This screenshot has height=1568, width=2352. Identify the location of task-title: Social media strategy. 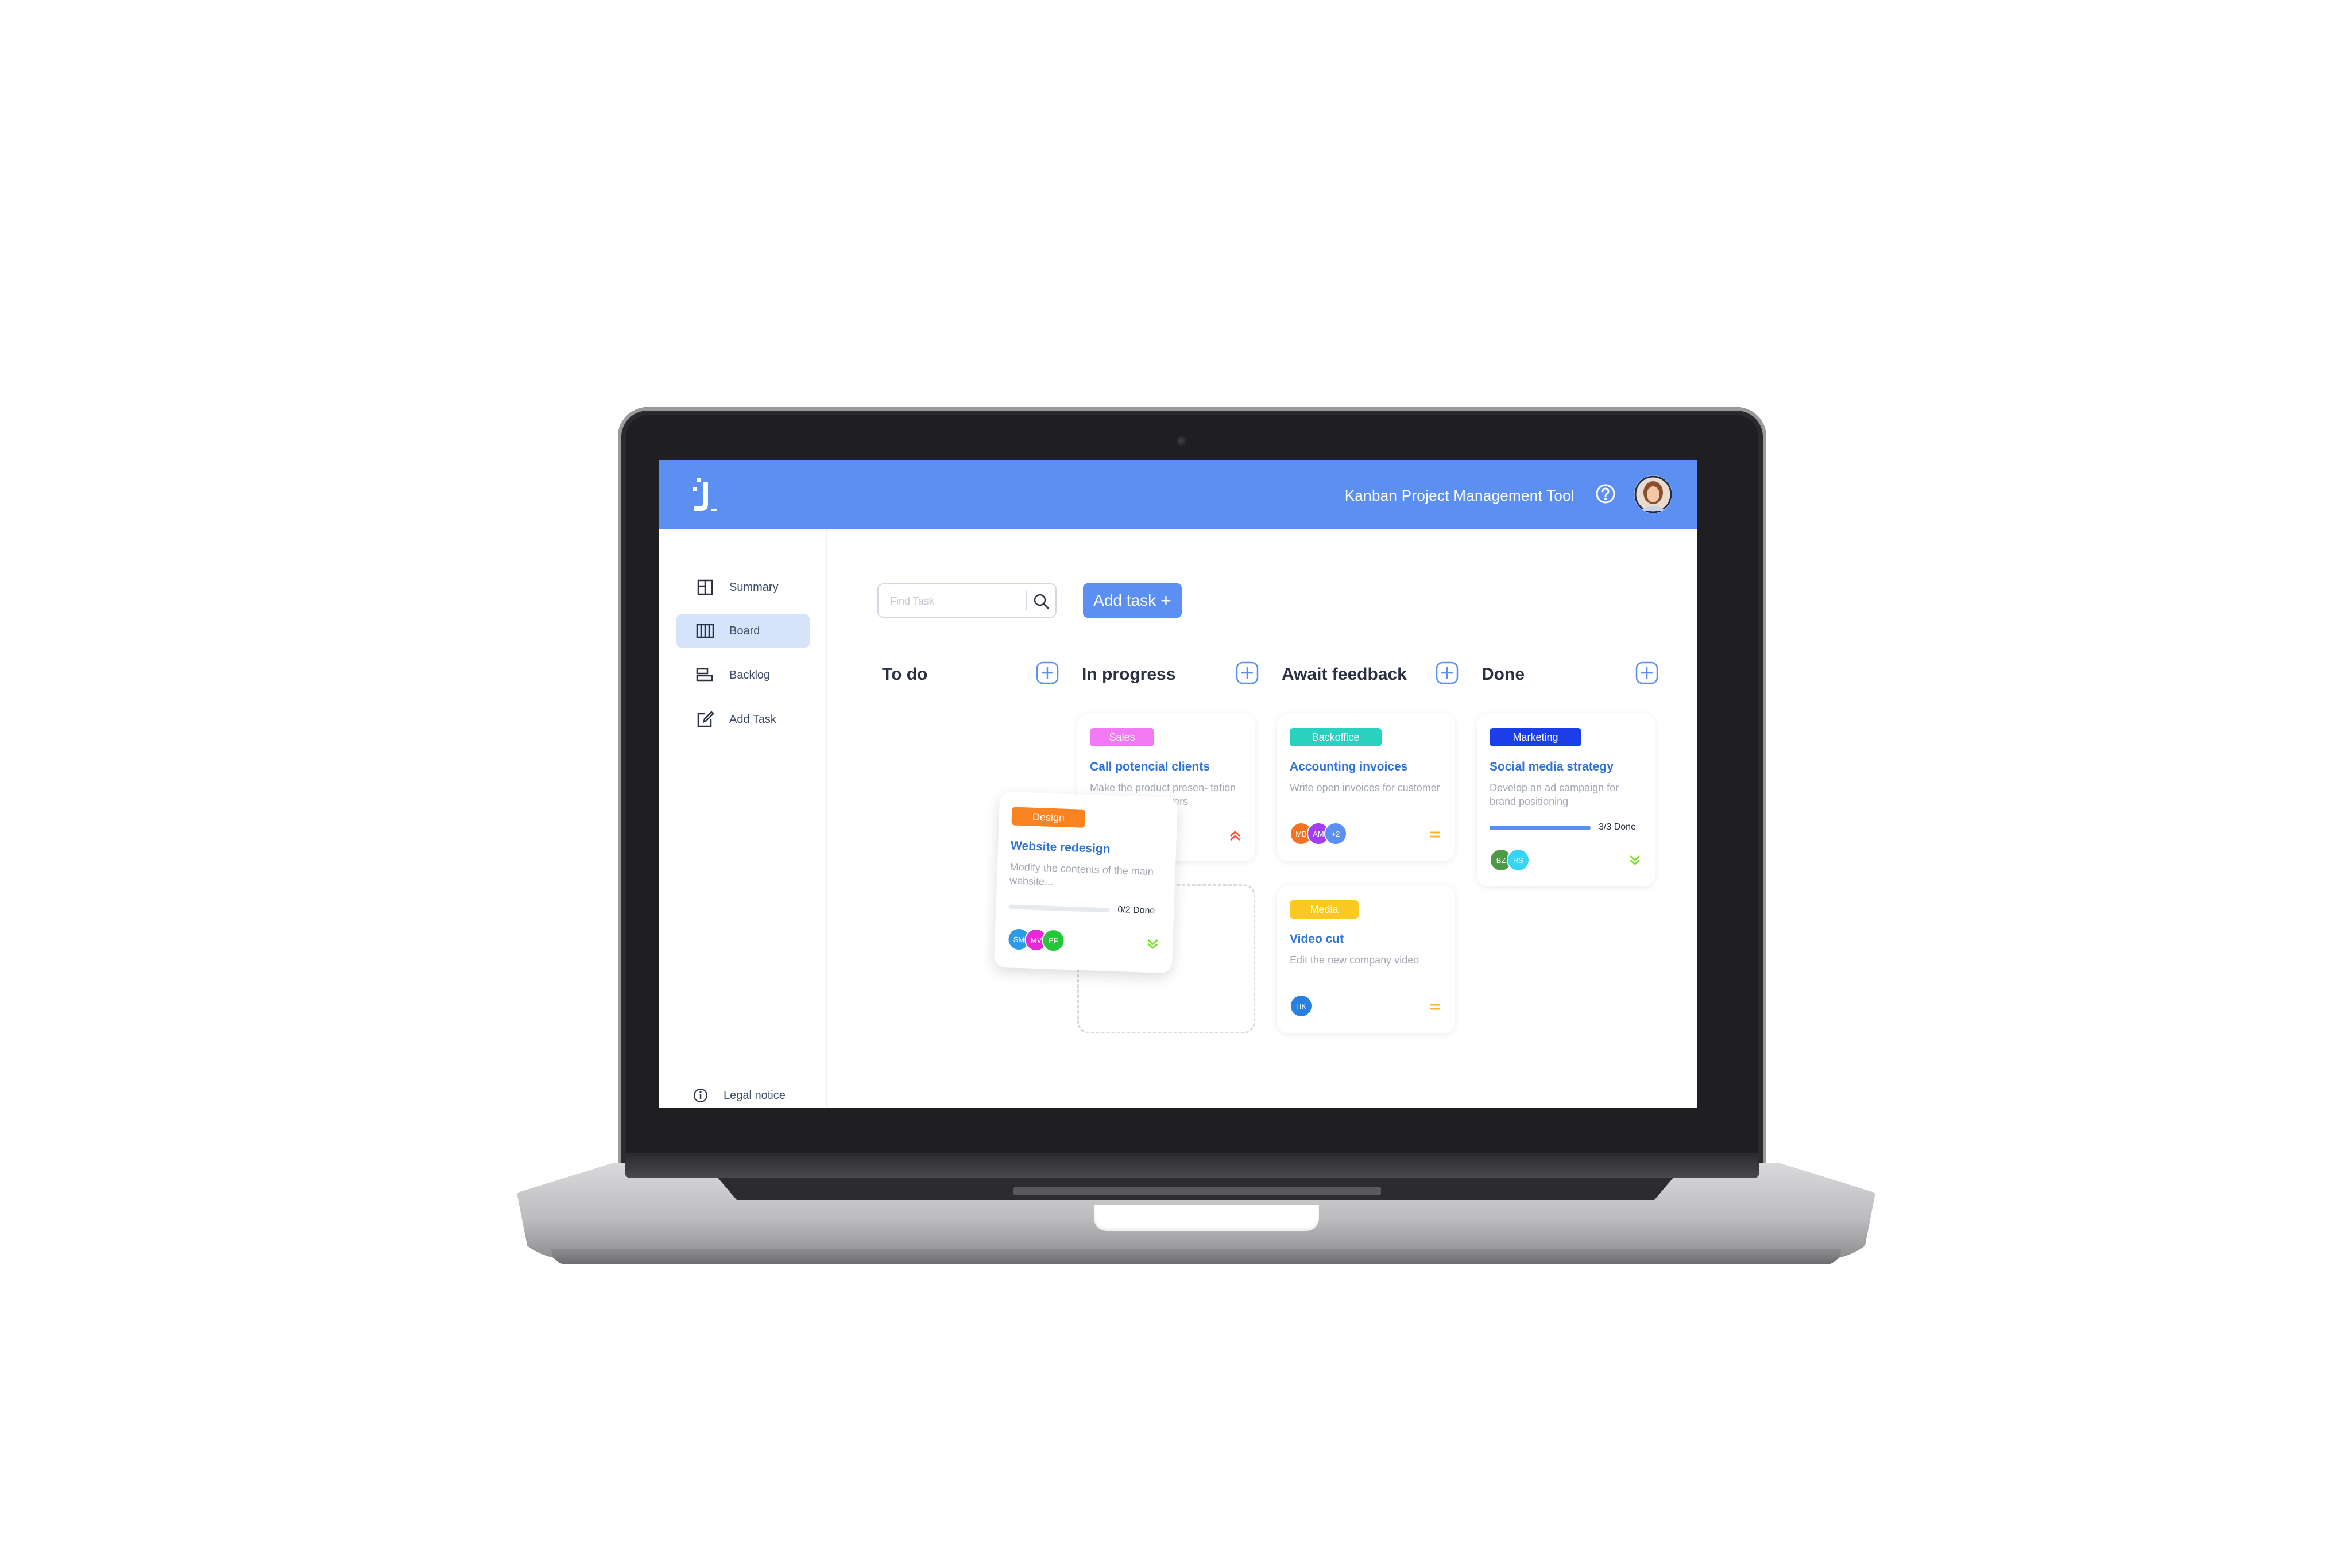
(1552, 767).